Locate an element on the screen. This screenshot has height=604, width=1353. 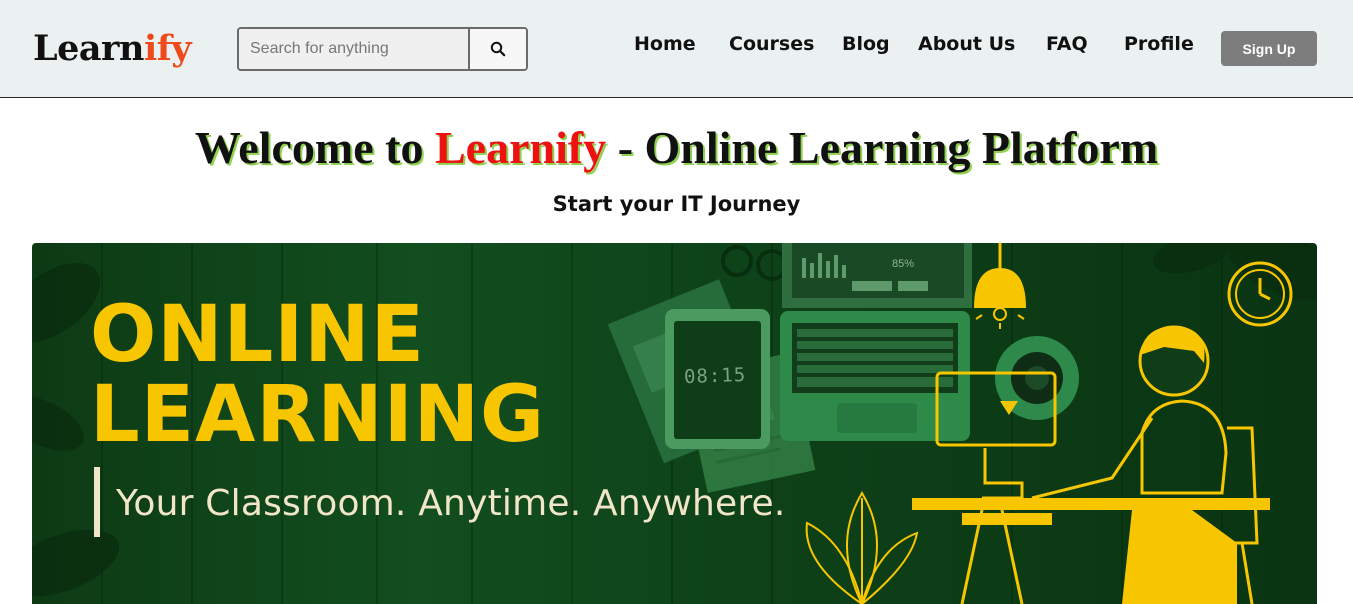
banner-title-line2: LEARNING is located at coordinates (318, 415).